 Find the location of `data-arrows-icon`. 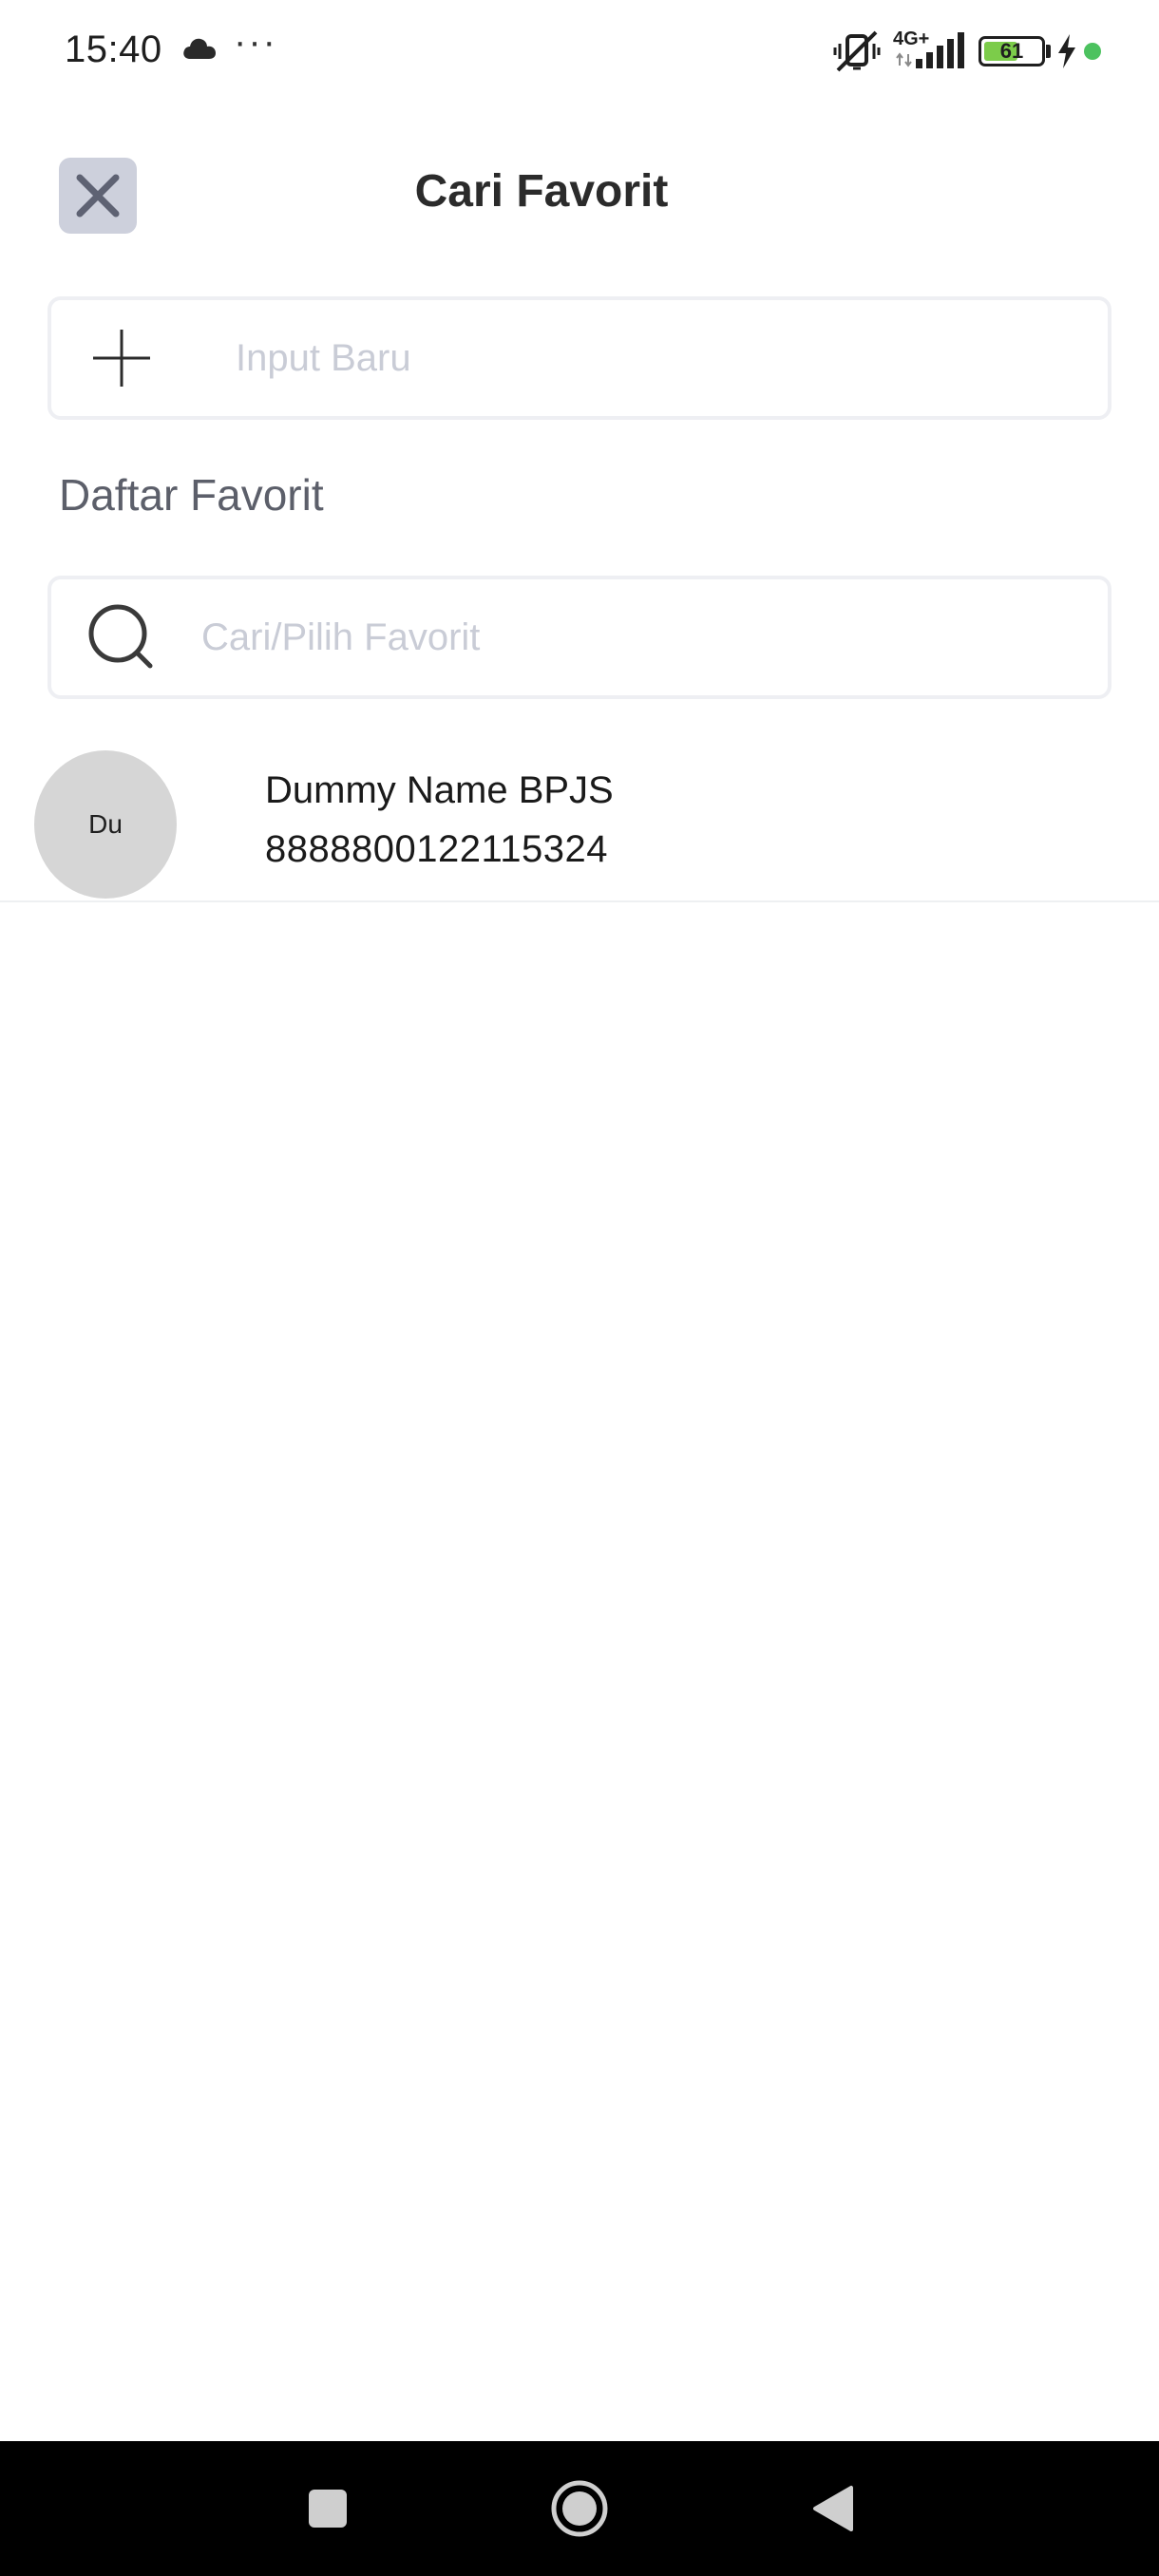

data-arrows-icon is located at coordinates (904, 62).